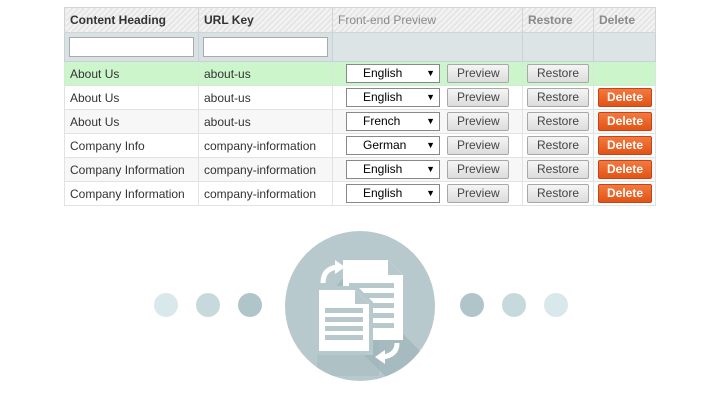  I want to click on header-content-heading: Content Heading, so click(131, 20).